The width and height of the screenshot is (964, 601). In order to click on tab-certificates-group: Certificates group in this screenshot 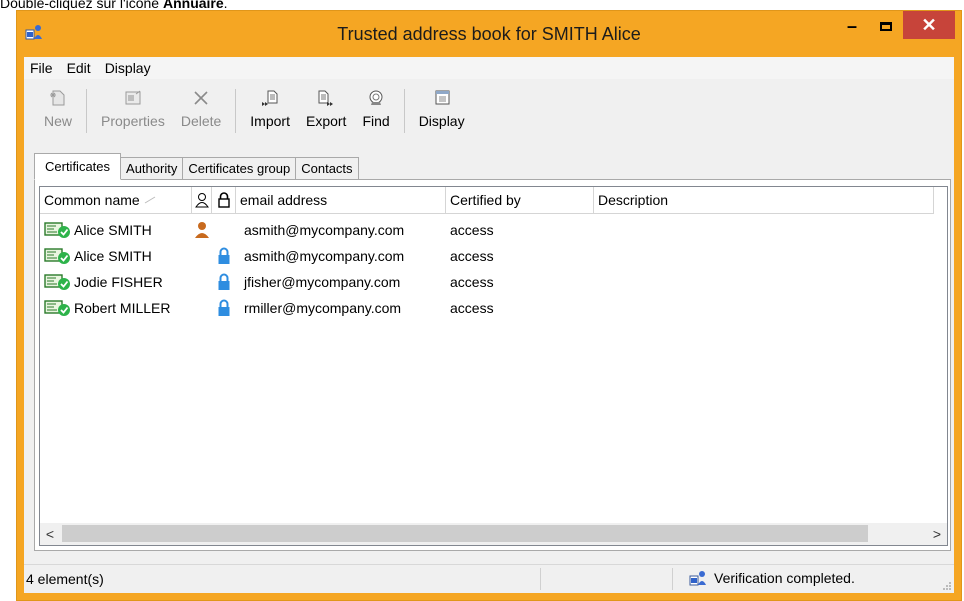, I will do `click(239, 168)`.